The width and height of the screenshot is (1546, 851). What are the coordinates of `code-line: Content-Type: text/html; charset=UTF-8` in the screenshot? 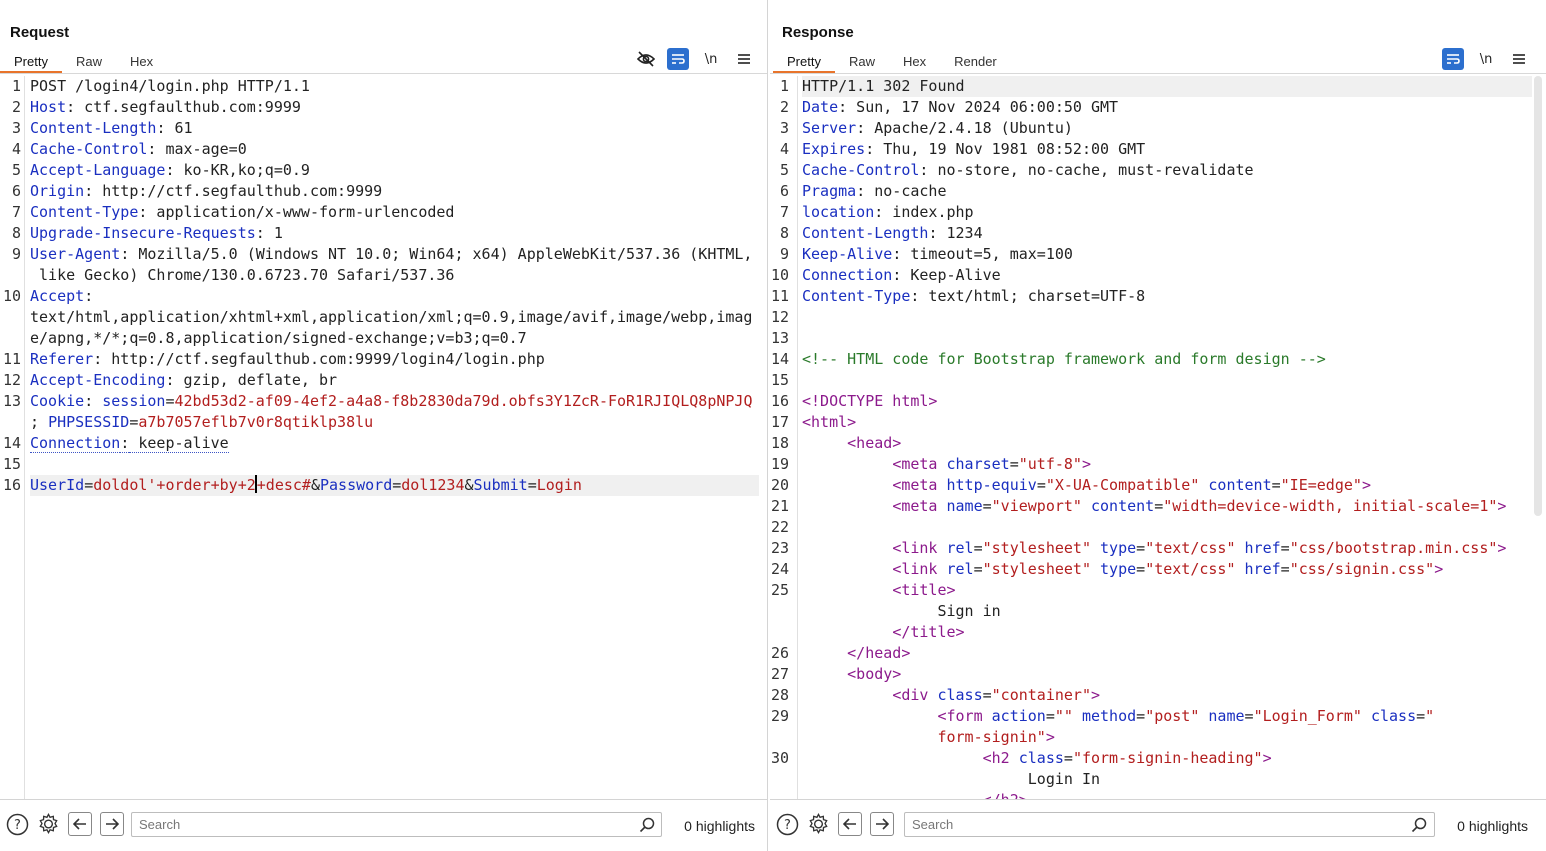 It's located at (974, 296).